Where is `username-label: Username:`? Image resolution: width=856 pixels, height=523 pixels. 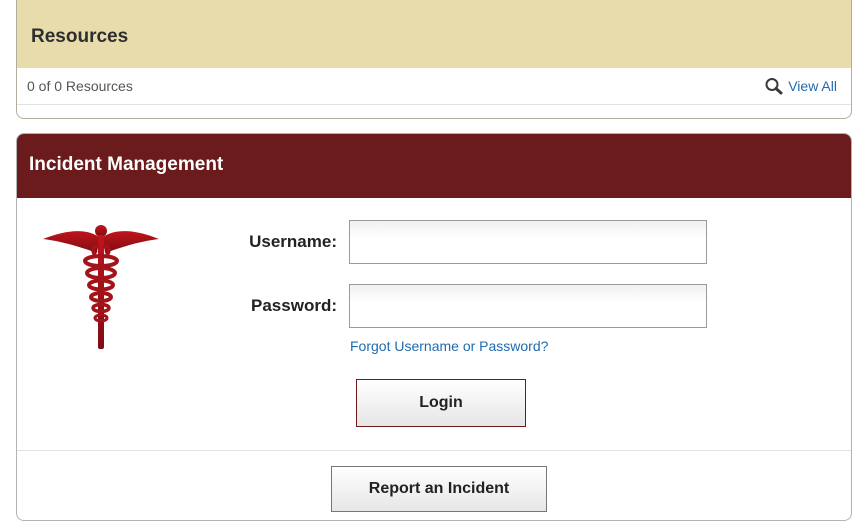 username-label: Username: is located at coordinates (293, 241).